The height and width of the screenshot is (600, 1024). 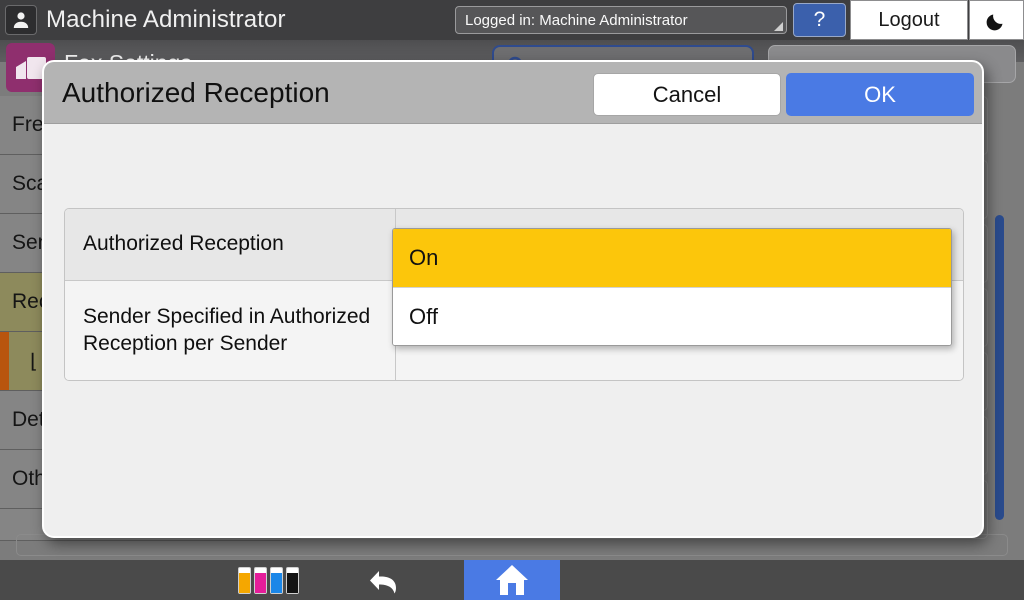 I want to click on help-button: ?, so click(x=819, y=20).